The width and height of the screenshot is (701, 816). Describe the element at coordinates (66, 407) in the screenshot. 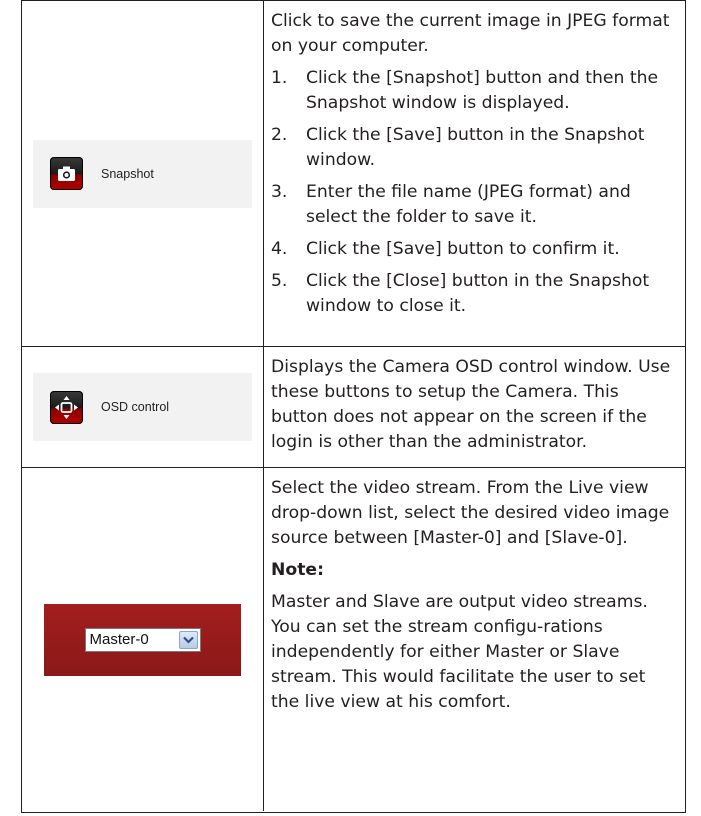

I see `directional-pad-icon` at that location.